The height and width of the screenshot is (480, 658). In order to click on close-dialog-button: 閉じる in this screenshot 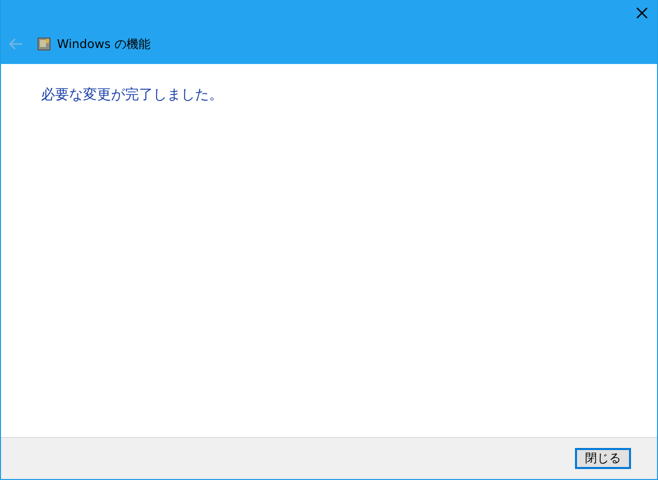, I will do `click(603, 458)`.